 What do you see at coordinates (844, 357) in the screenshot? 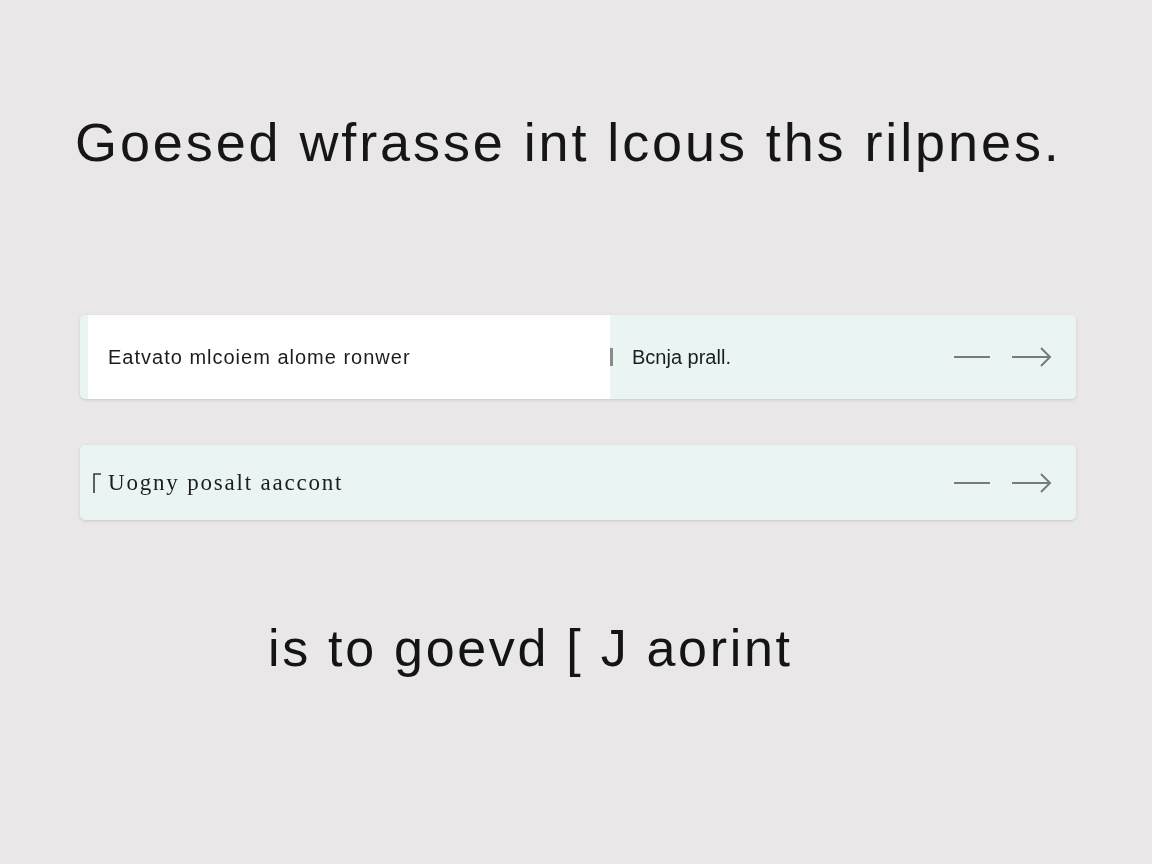
I see `action-button: Bcnja prall.` at bounding box center [844, 357].